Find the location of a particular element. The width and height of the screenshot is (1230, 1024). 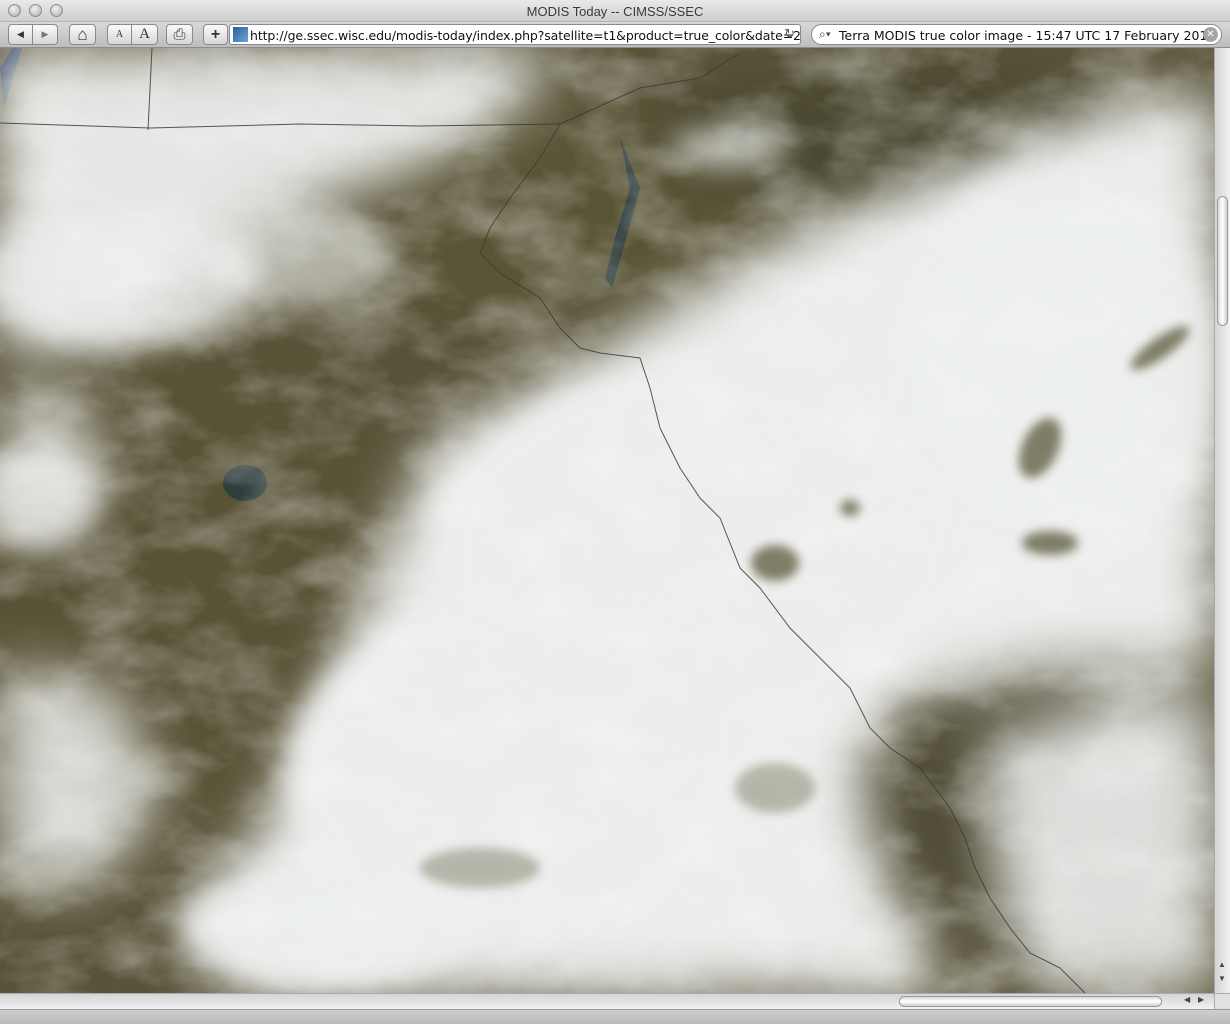

scroll-down-icon: ▼ is located at coordinates (1222, 978).